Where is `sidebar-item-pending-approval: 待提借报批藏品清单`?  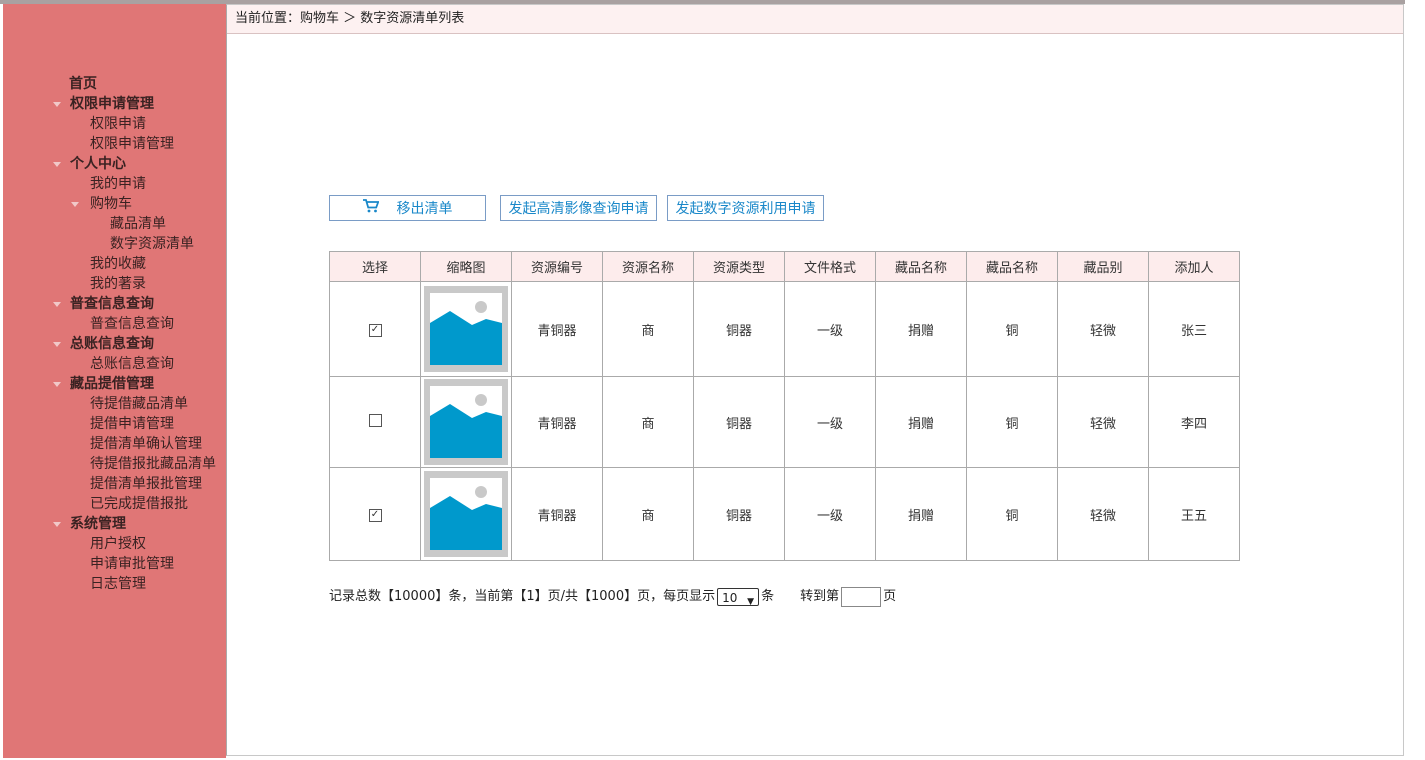
sidebar-item-pending-approval: 待提借报批藏品清单 is located at coordinates (153, 464).